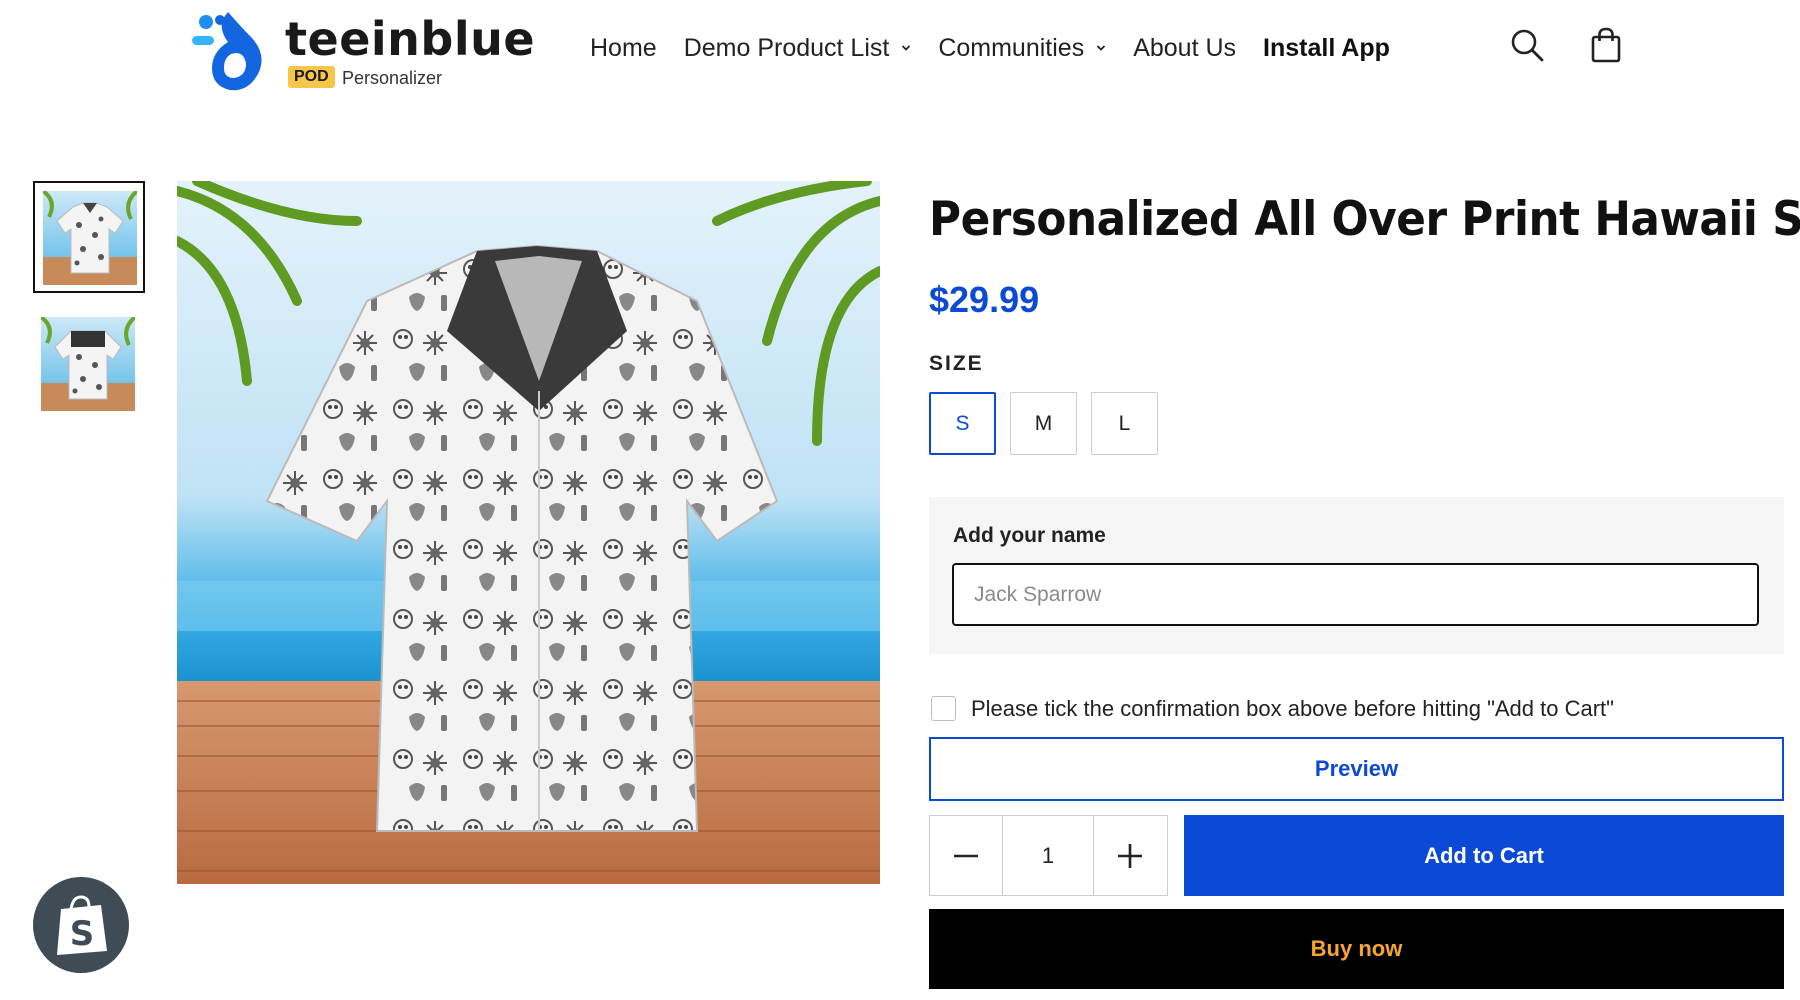  Describe the element at coordinates (956, 363) in the screenshot. I see `size-label: SIZE` at that location.